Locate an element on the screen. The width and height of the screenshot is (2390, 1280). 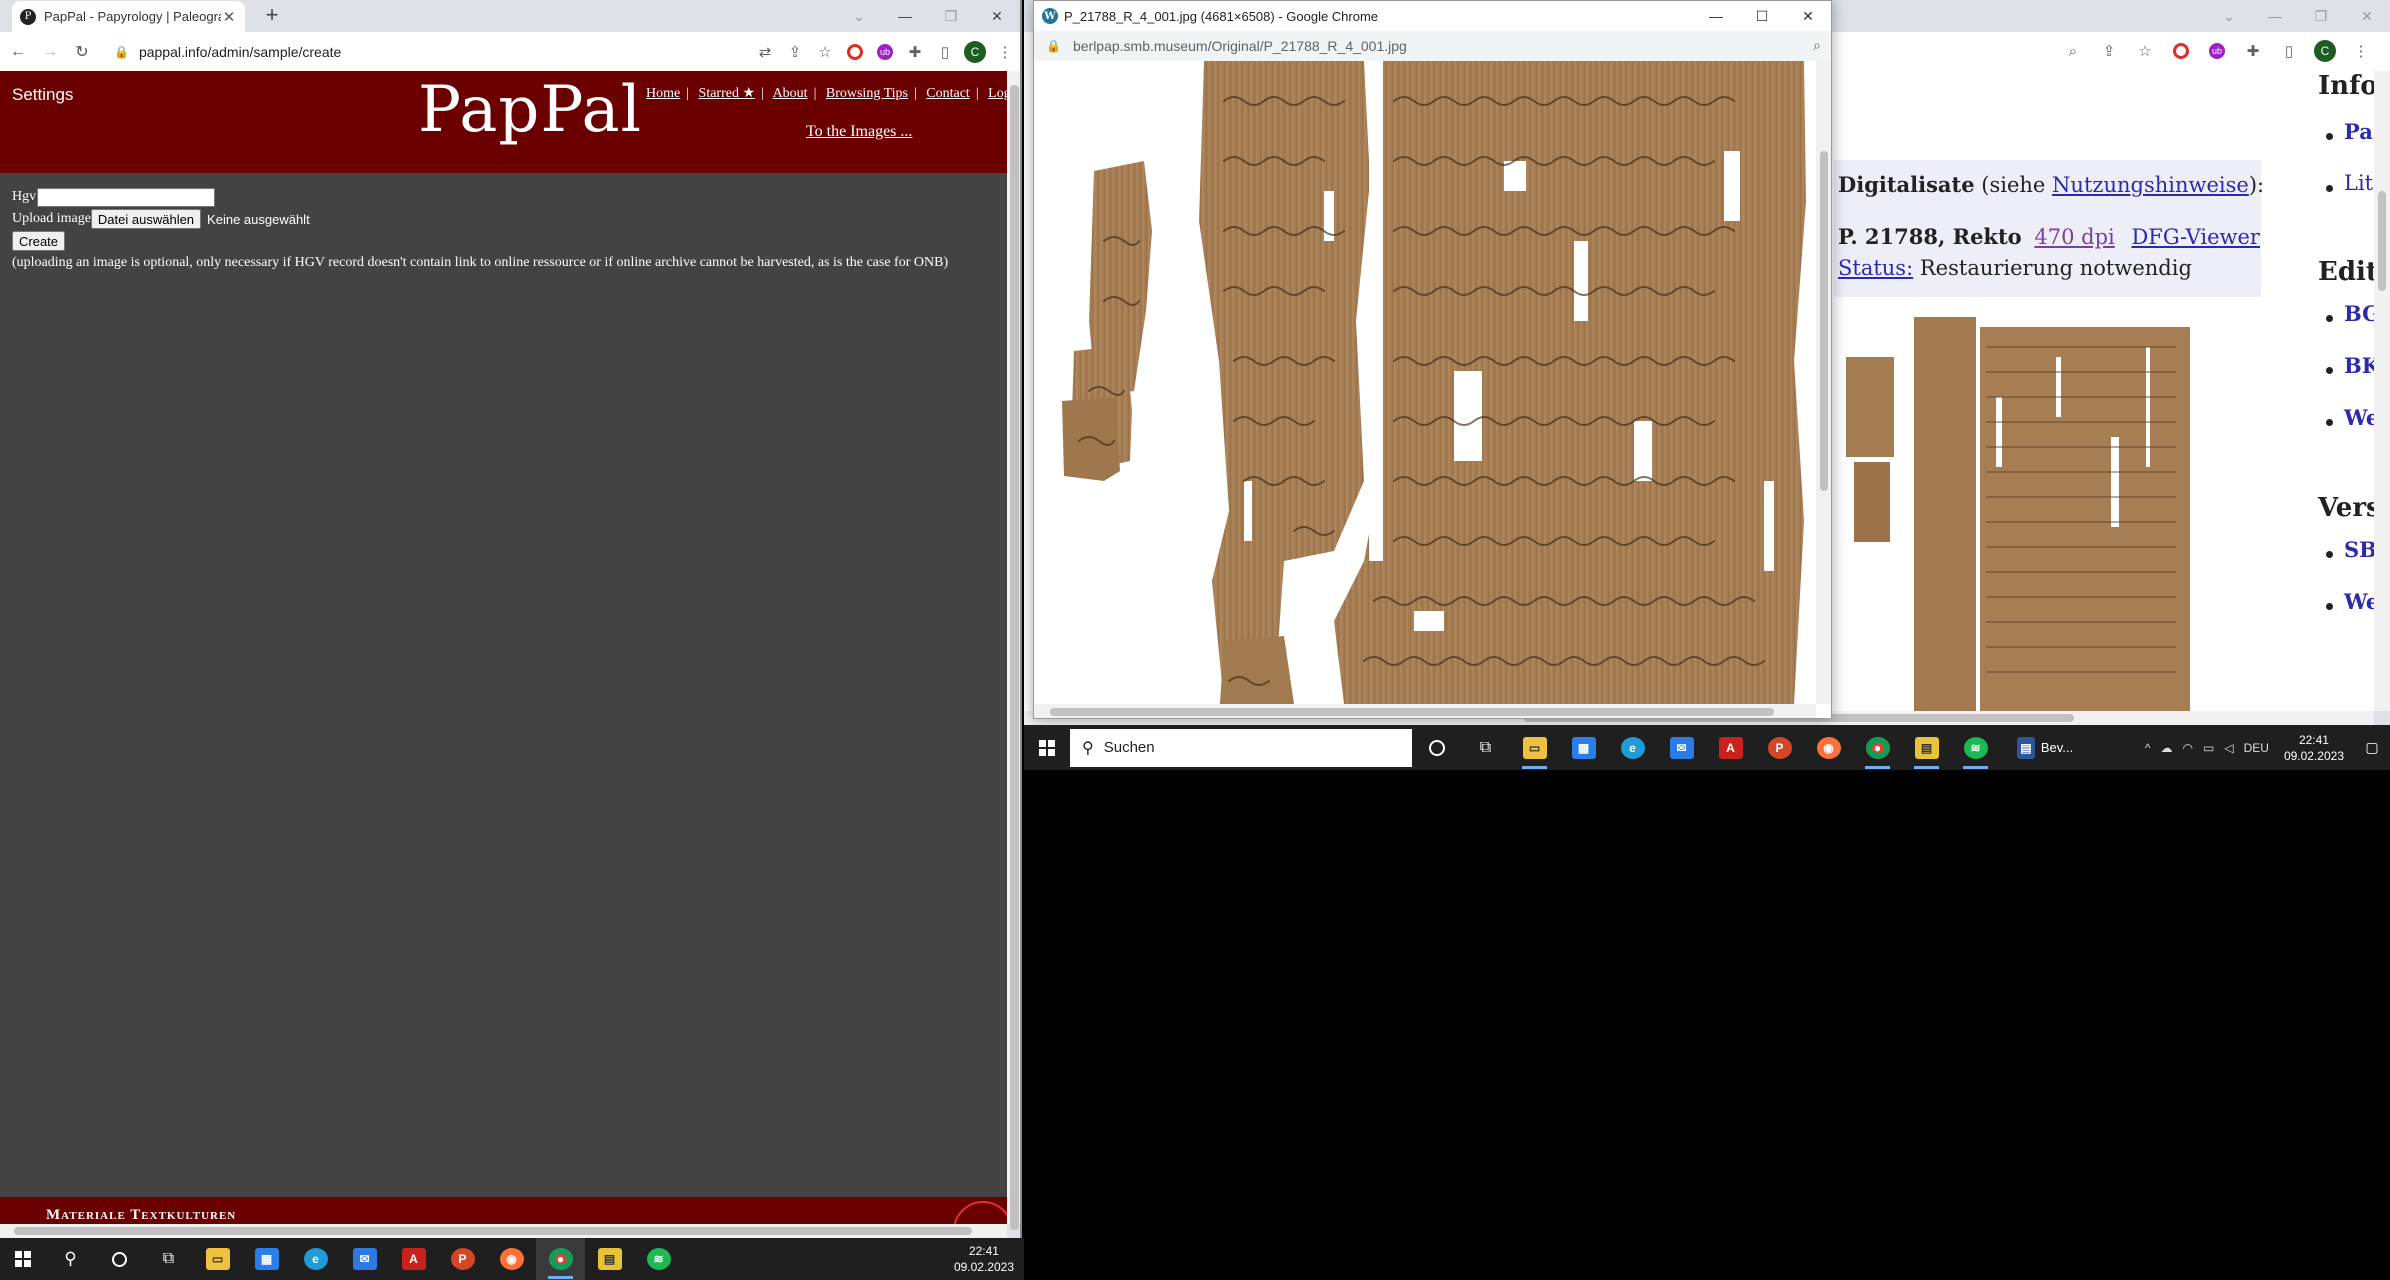
right-side-panel-icon: ▯ is located at coordinates (2289, 51).